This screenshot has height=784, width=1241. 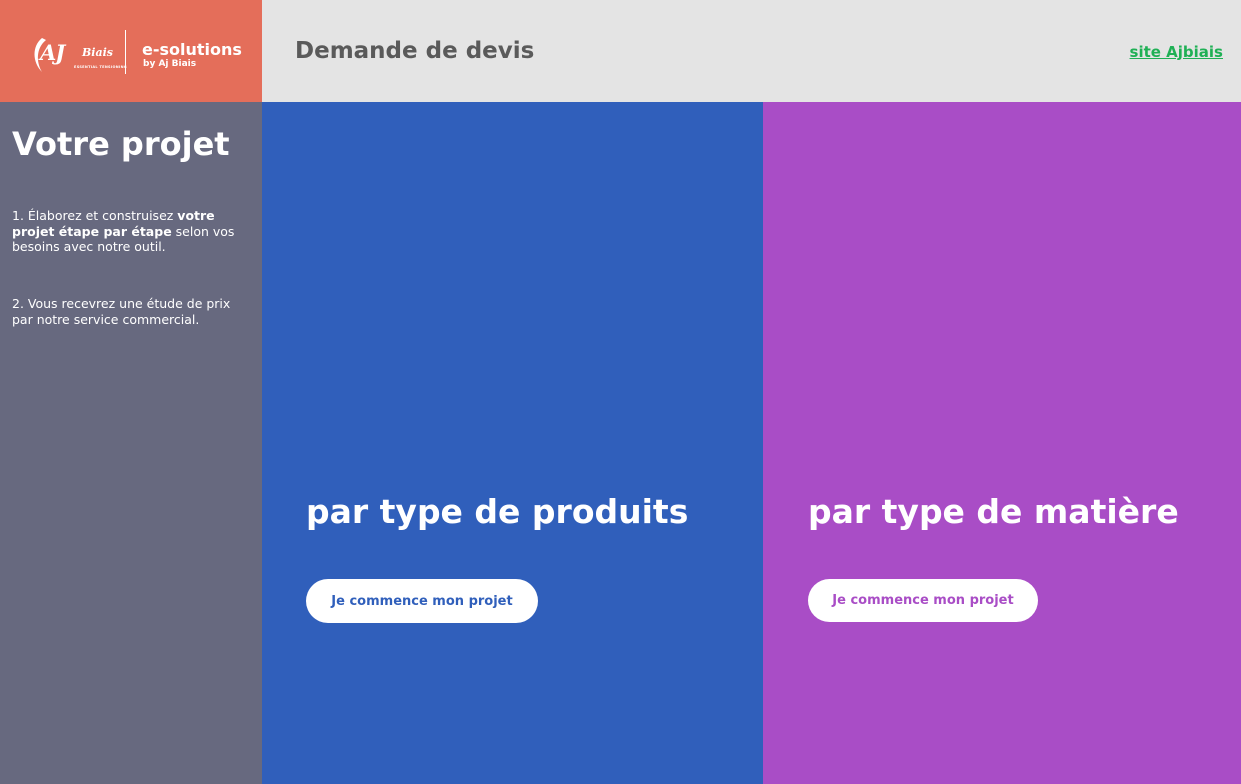 I want to click on product-by: by Aj Biais, so click(x=170, y=64).